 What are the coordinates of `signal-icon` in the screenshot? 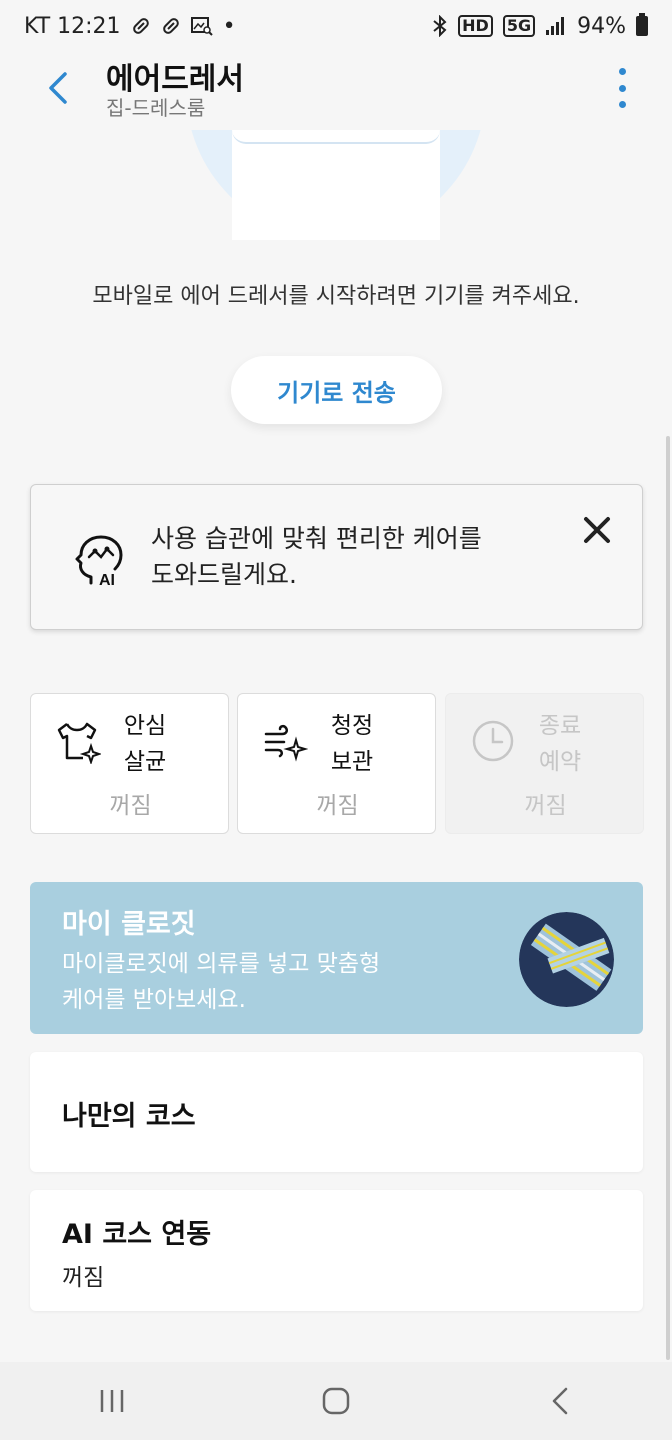 It's located at (555, 26).